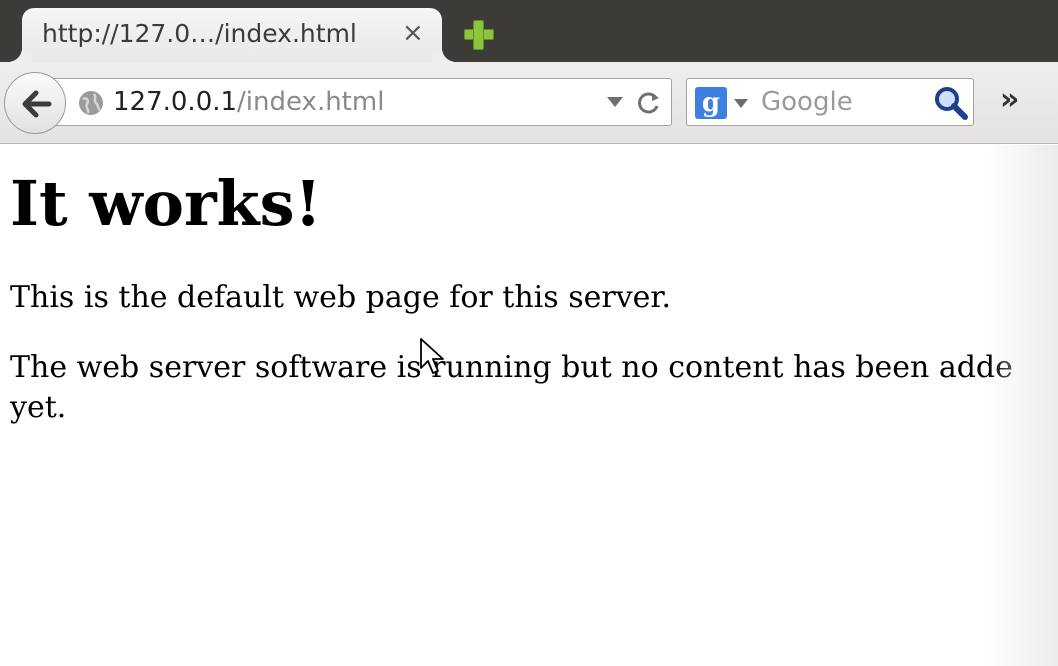 The image size is (1058, 666). Describe the element at coordinates (951, 103) in the screenshot. I see `magnifier-icon` at that location.